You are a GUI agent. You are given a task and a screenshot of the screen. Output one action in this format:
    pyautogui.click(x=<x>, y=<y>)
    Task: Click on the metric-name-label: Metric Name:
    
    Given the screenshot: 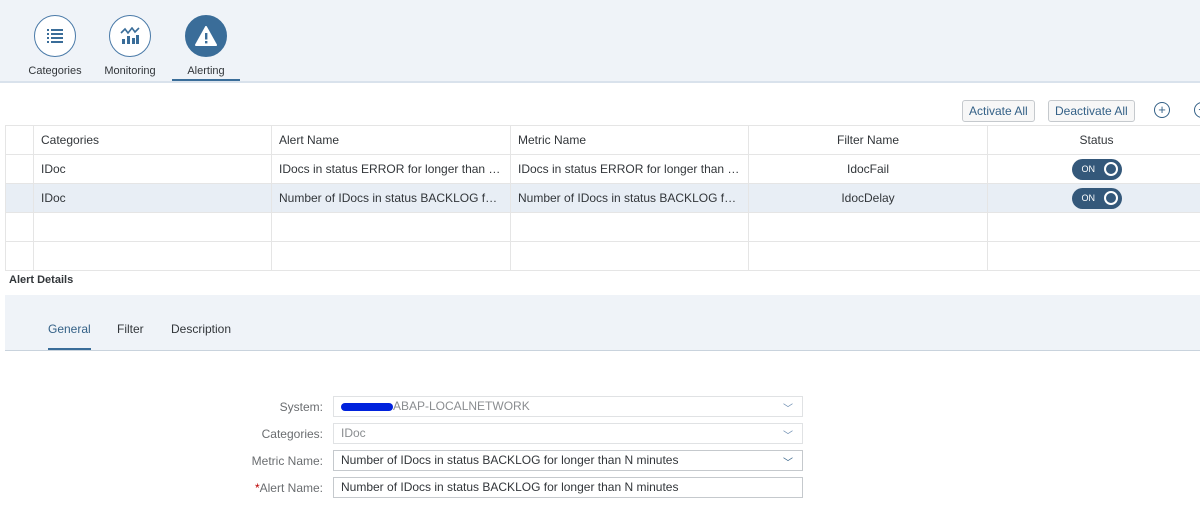 What is the action you would take?
    pyautogui.click(x=287, y=461)
    